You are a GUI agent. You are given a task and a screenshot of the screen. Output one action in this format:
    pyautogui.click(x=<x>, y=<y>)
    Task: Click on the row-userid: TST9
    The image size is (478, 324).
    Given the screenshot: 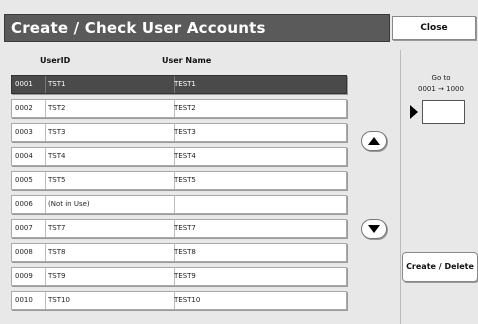 What is the action you would take?
    pyautogui.click(x=109, y=276)
    